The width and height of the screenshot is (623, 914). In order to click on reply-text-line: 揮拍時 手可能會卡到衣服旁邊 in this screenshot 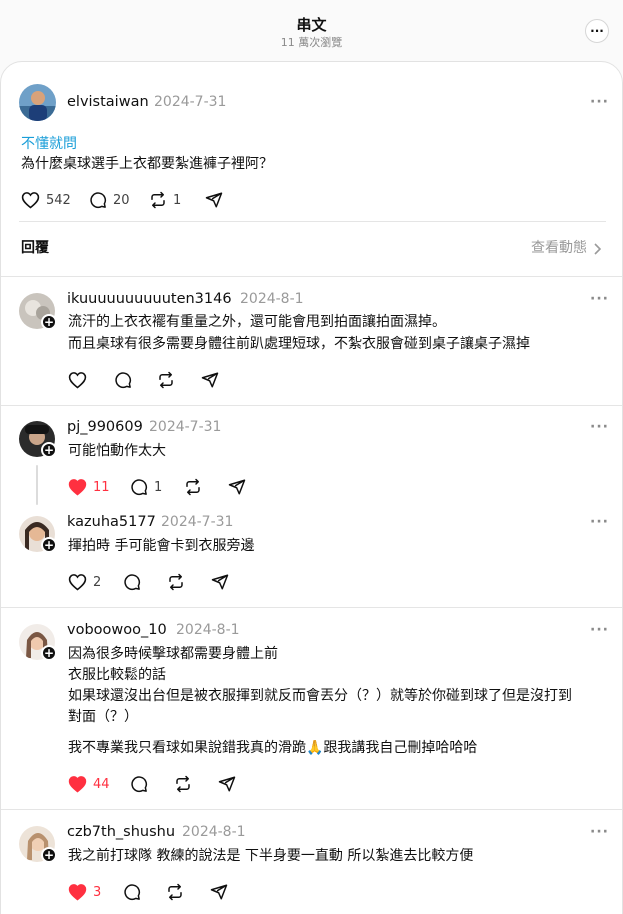, I will do `click(161, 546)`.